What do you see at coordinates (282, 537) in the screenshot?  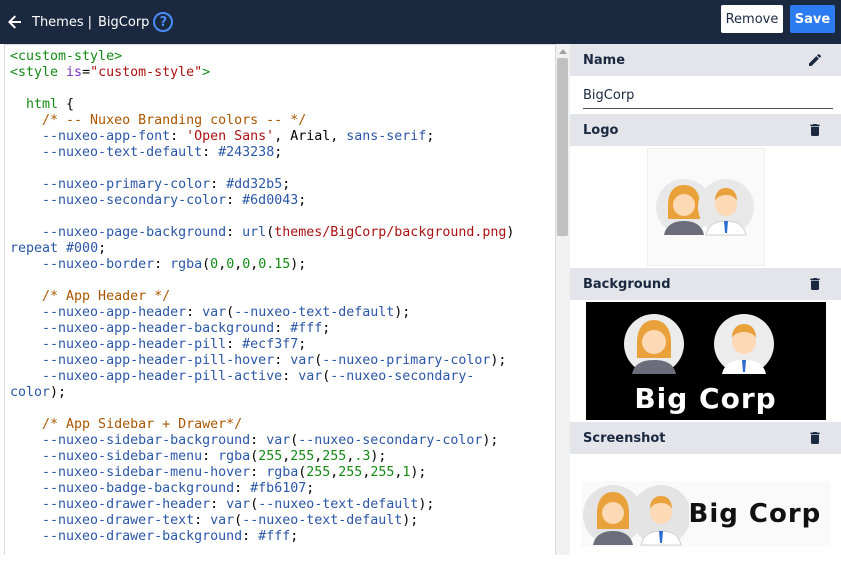 I see `code-line: --nuxeo-drawer-background: #fff;` at bounding box center [282, 537].